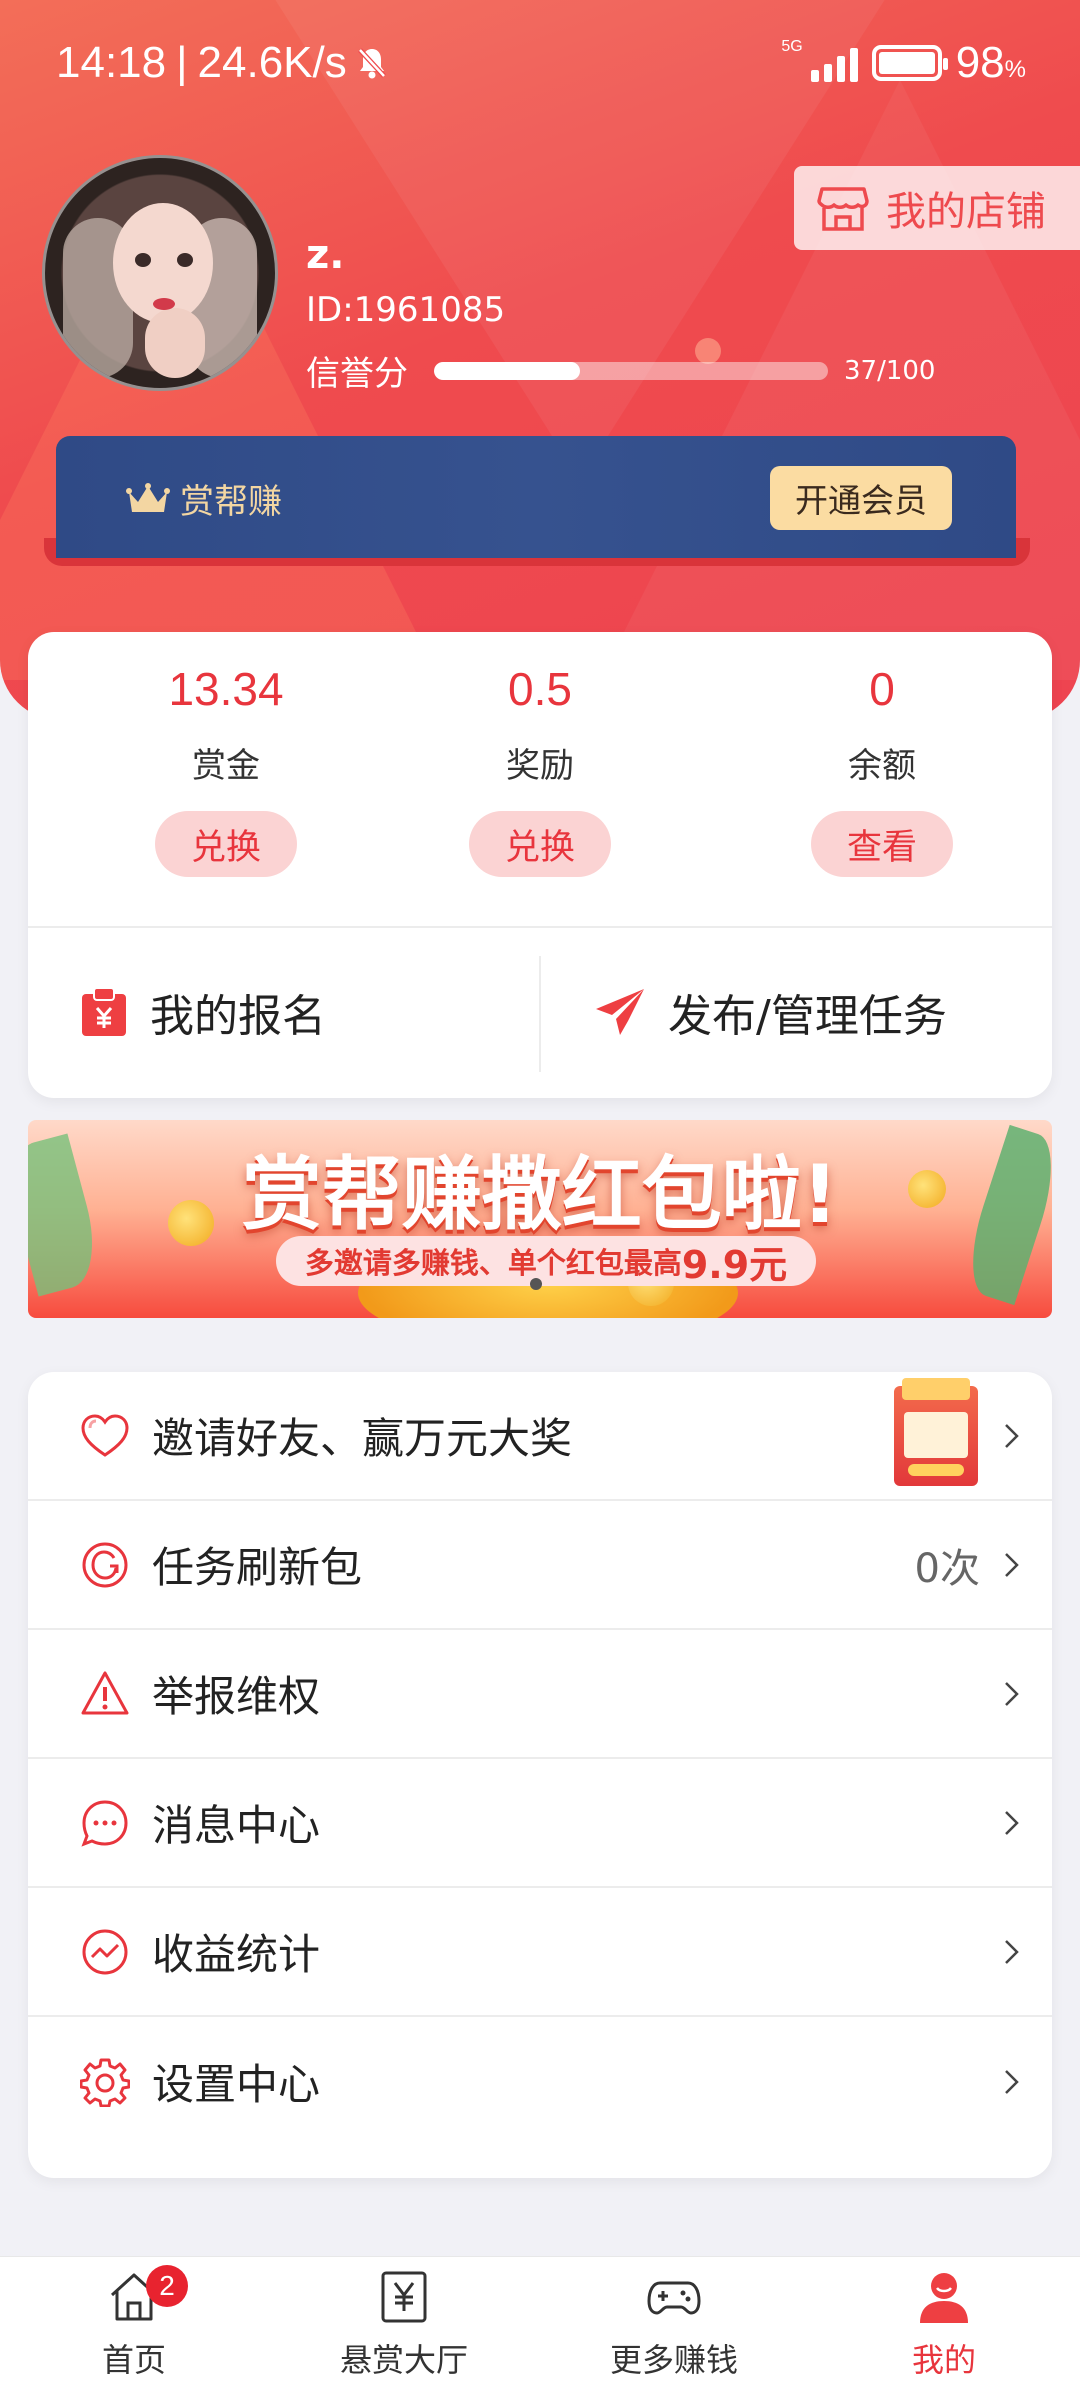  What do you see at coordinates (947, 1568) in the screenshot?
I see `refresh-count: 0次` at bounding box center [947, 1568].